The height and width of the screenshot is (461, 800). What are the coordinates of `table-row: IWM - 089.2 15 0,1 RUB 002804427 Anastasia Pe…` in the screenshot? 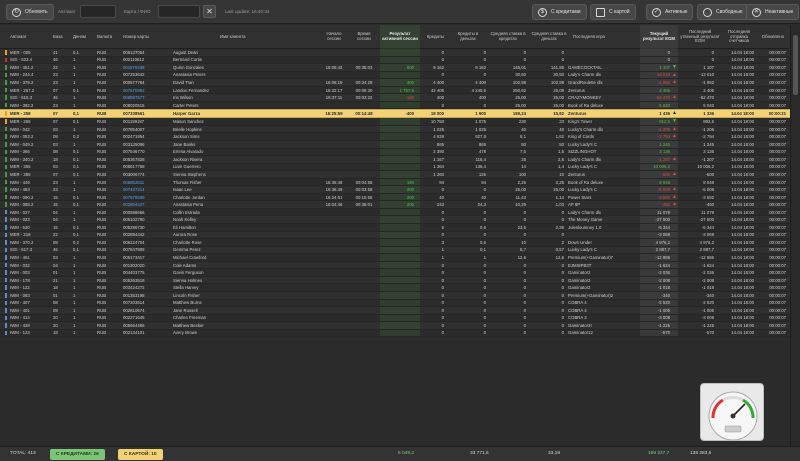 It's located at (395, 205).